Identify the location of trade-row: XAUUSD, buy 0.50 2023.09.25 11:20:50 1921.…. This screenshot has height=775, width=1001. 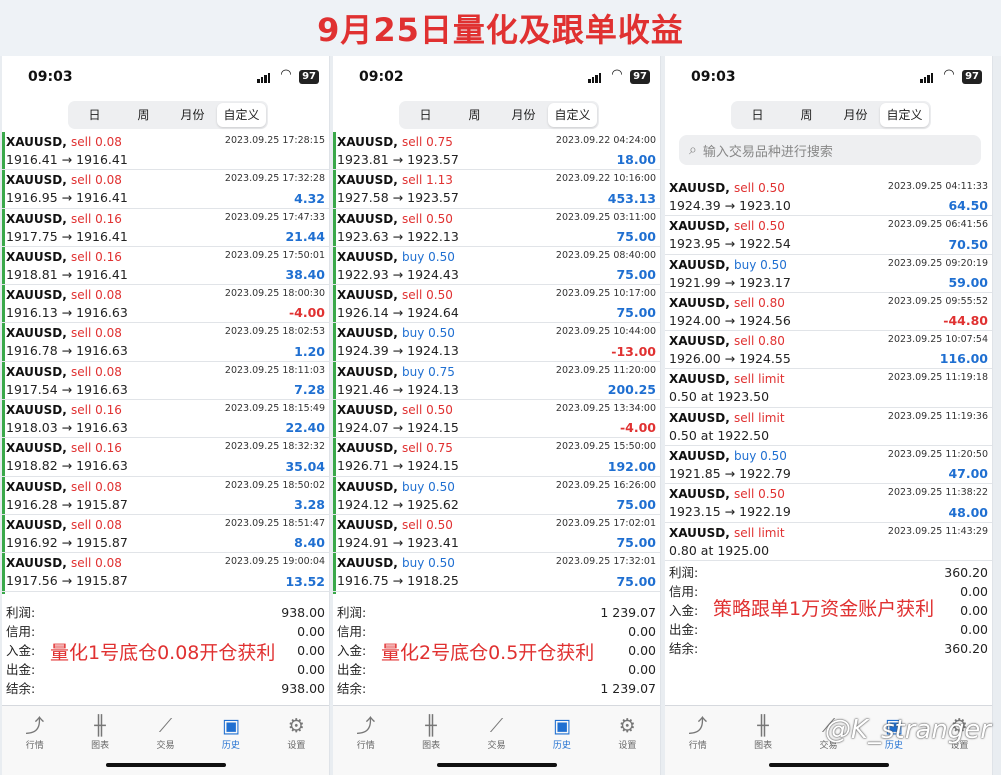
(828, 465).